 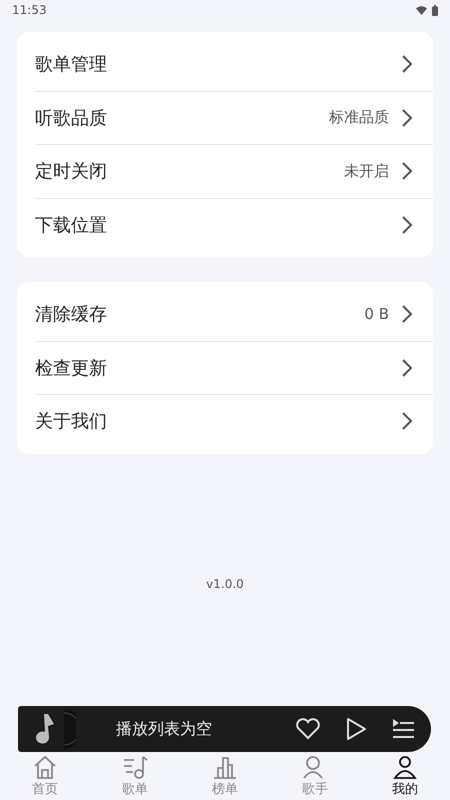 What do you see at coordinates (164, 729) in the screenshot?
I see `now-playing-text: 播放列表为空` at bounding box center [164, 729].